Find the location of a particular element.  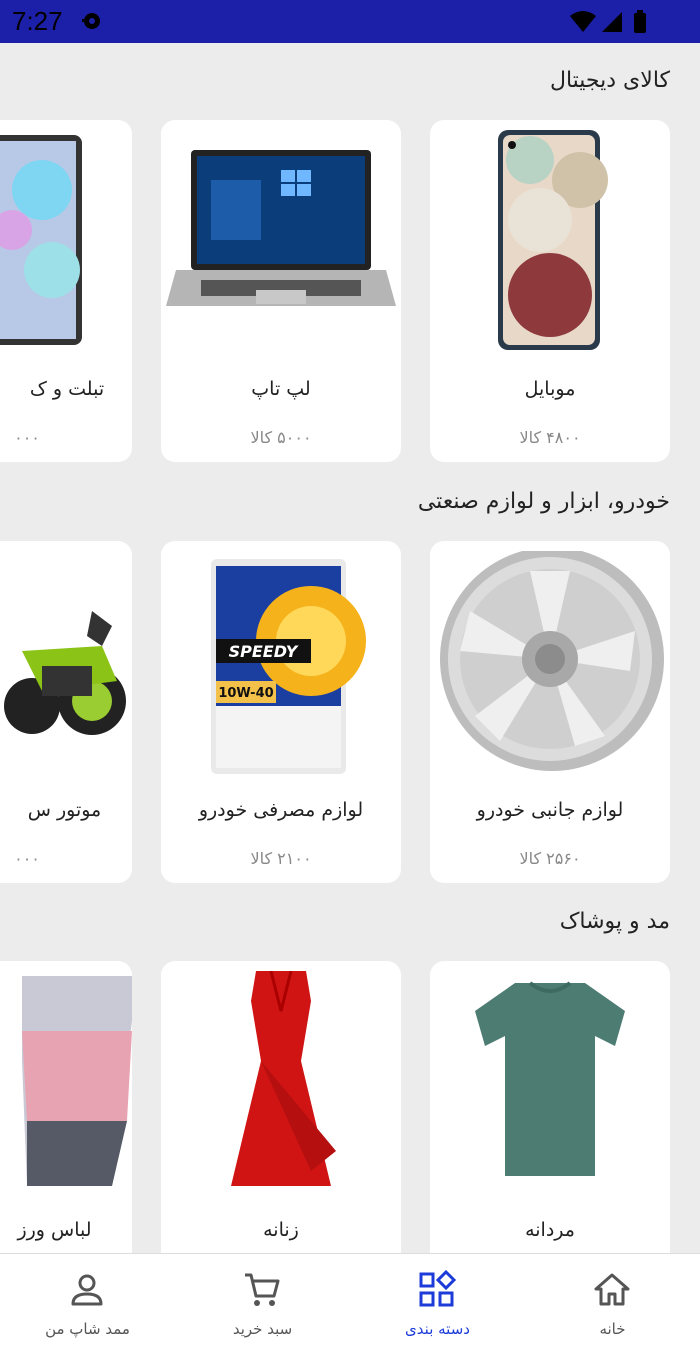

card-count: ۴۸۰۰ کالا is located at coordinates (550, 437).